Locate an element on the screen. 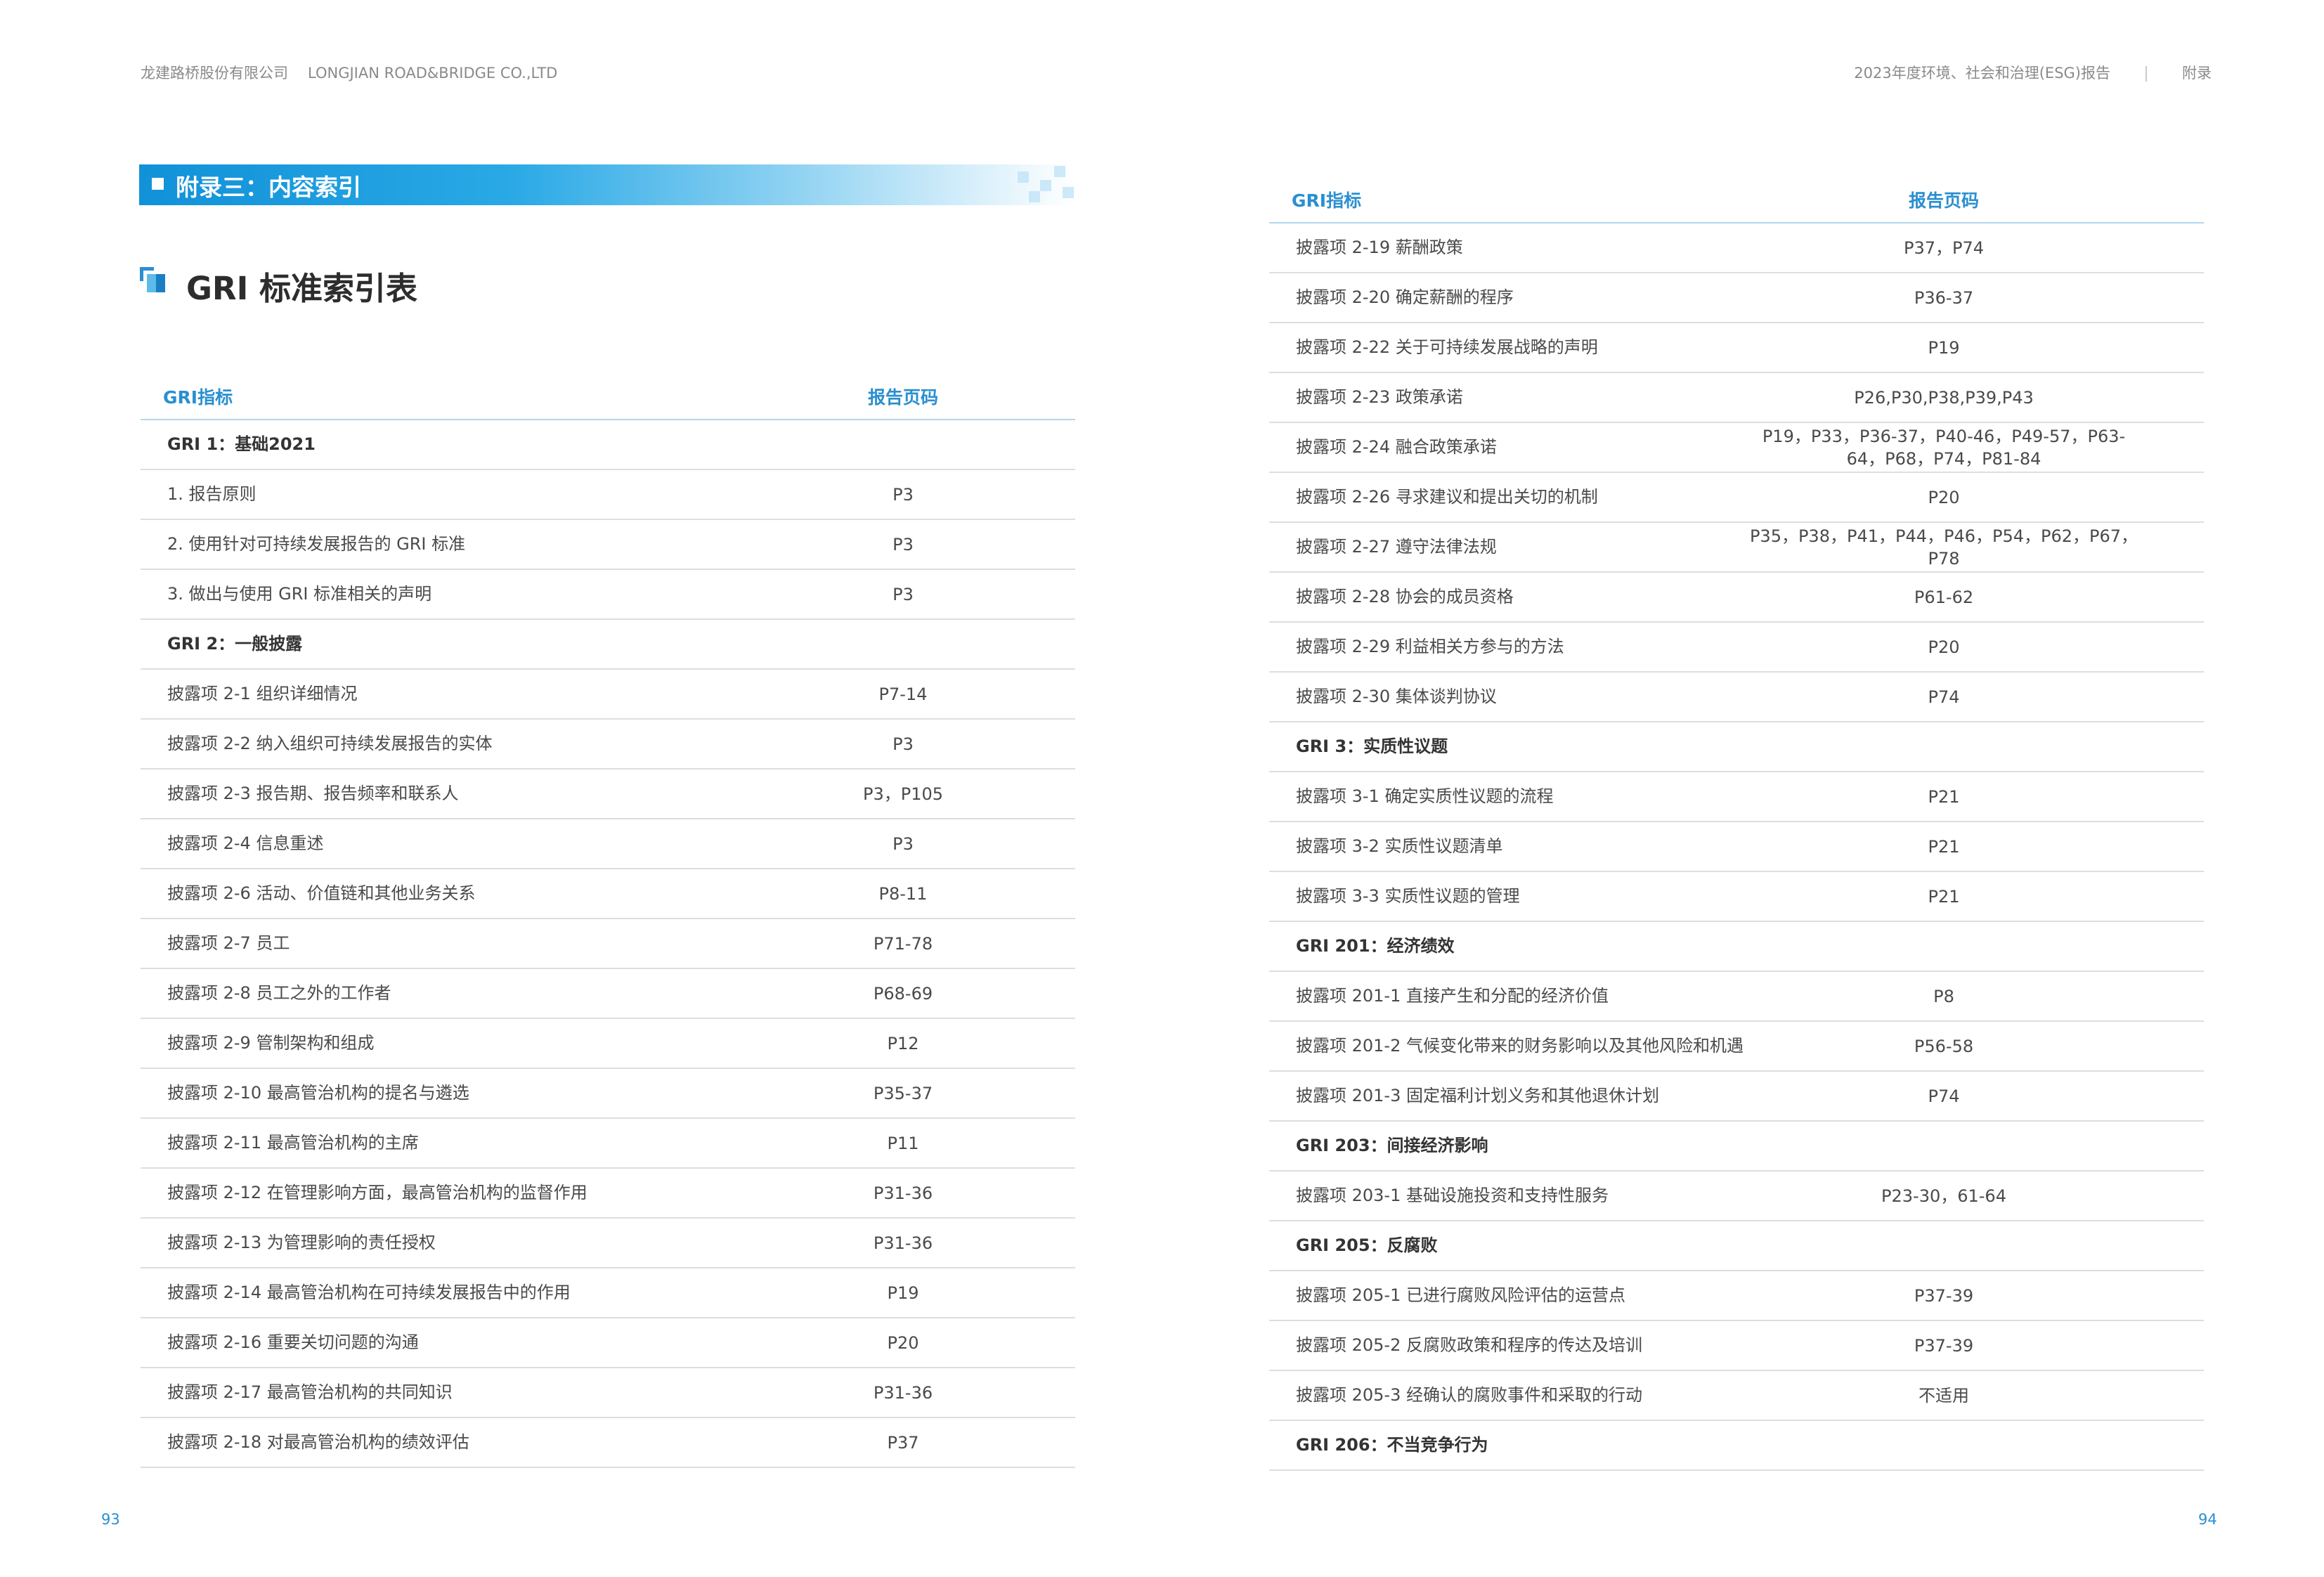  indicator-cell: 披露项 2-4 信息重述 is located at coordinates (246, 843).